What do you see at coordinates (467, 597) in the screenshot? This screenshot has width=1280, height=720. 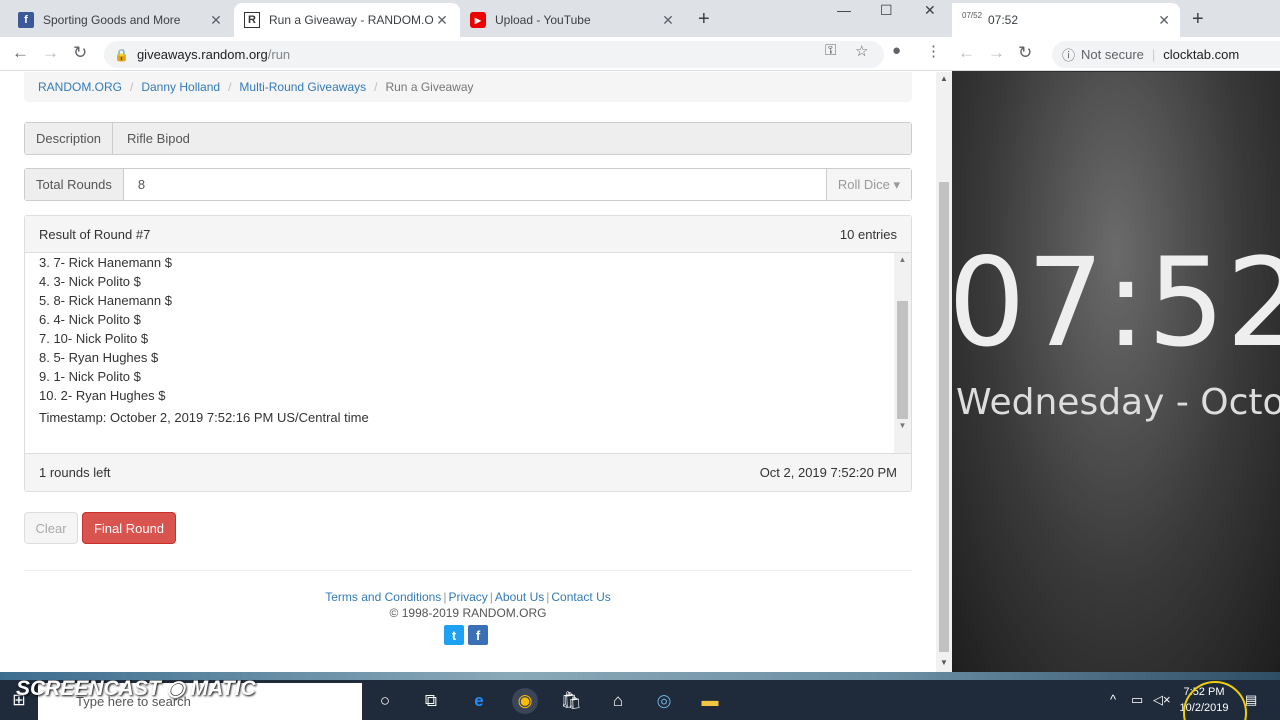 I see `privacy-link: Privacy` at bounding box center [467, 597].